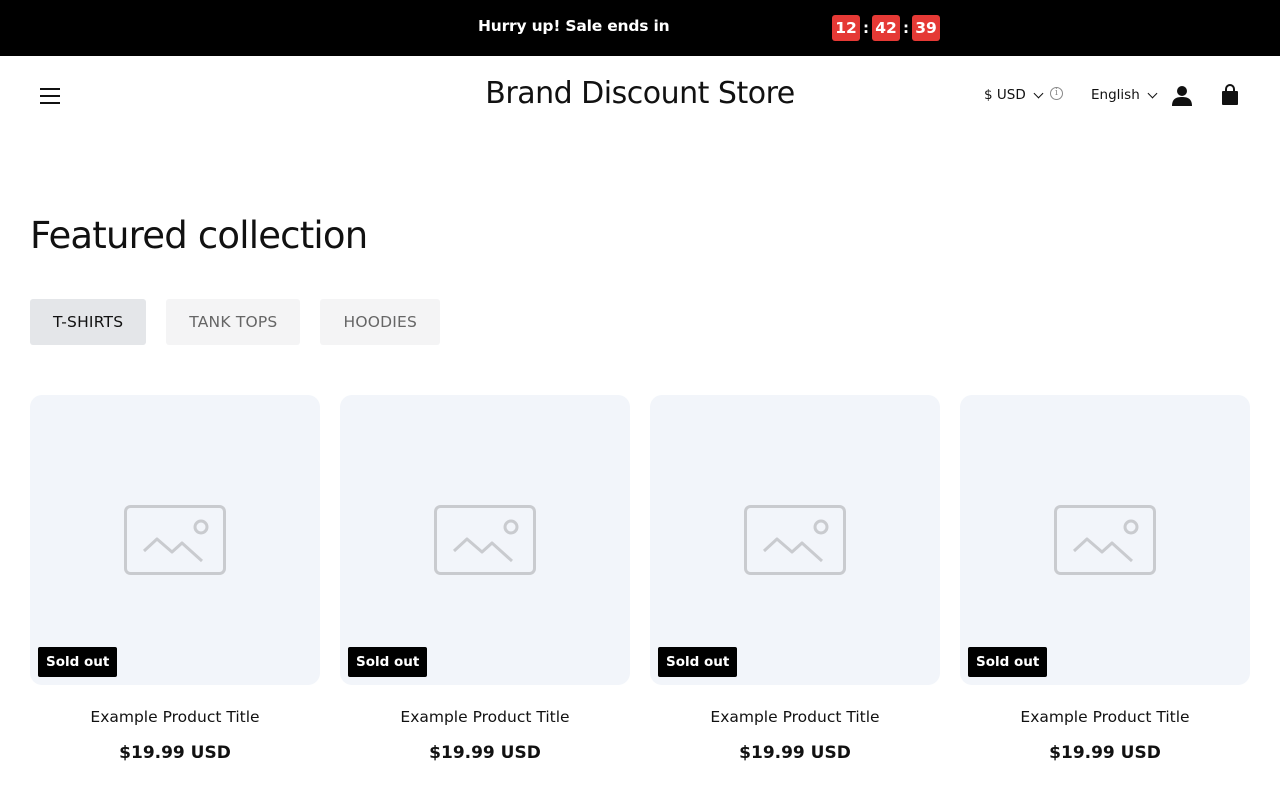 This screenshot has height=800, width=1280. I want to click on countdown-minutes: 42, so click(886, 28).